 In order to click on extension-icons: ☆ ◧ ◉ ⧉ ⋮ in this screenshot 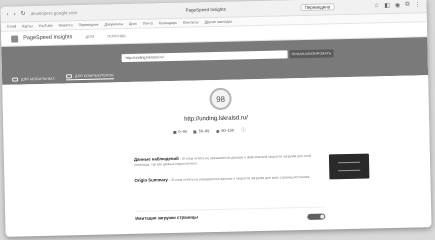, I will do `click(397, 5)`.